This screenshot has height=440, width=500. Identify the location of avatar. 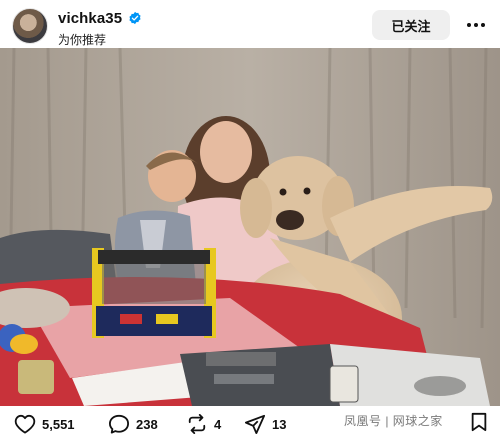
(30, 26).